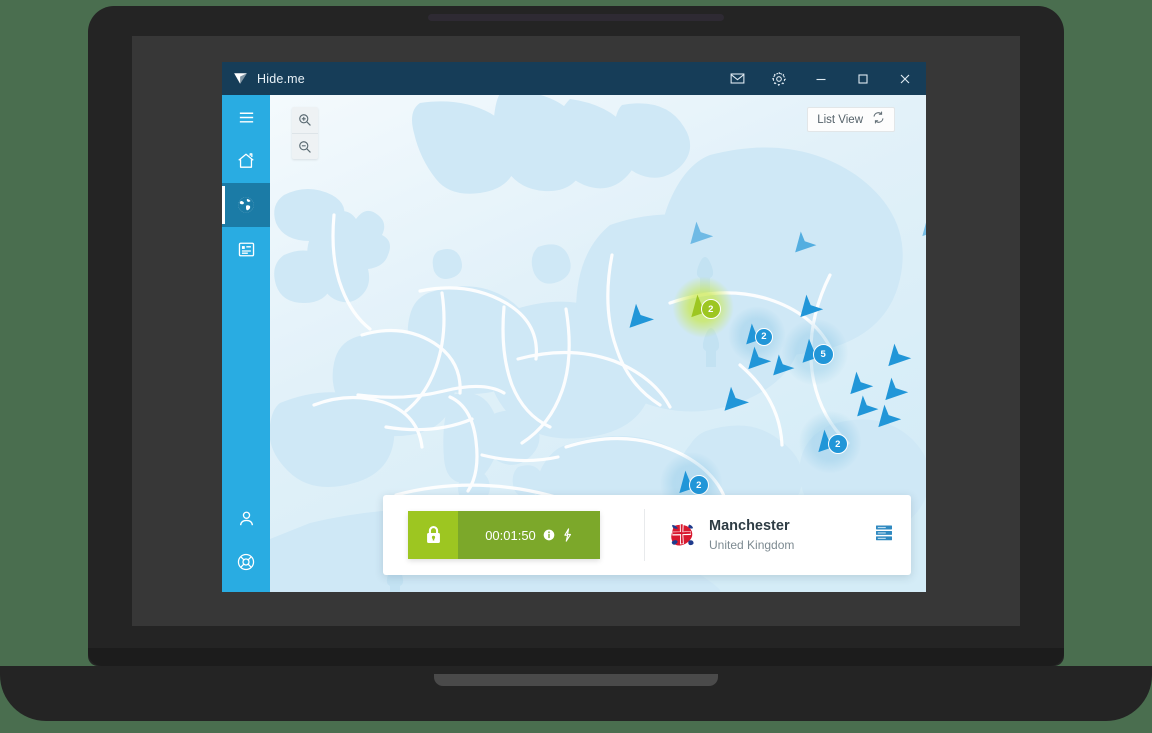  What do you see at coordinates (246, 161) in the screenshot?
I see `sidebar-item-home` at bounding box center [246, 161].